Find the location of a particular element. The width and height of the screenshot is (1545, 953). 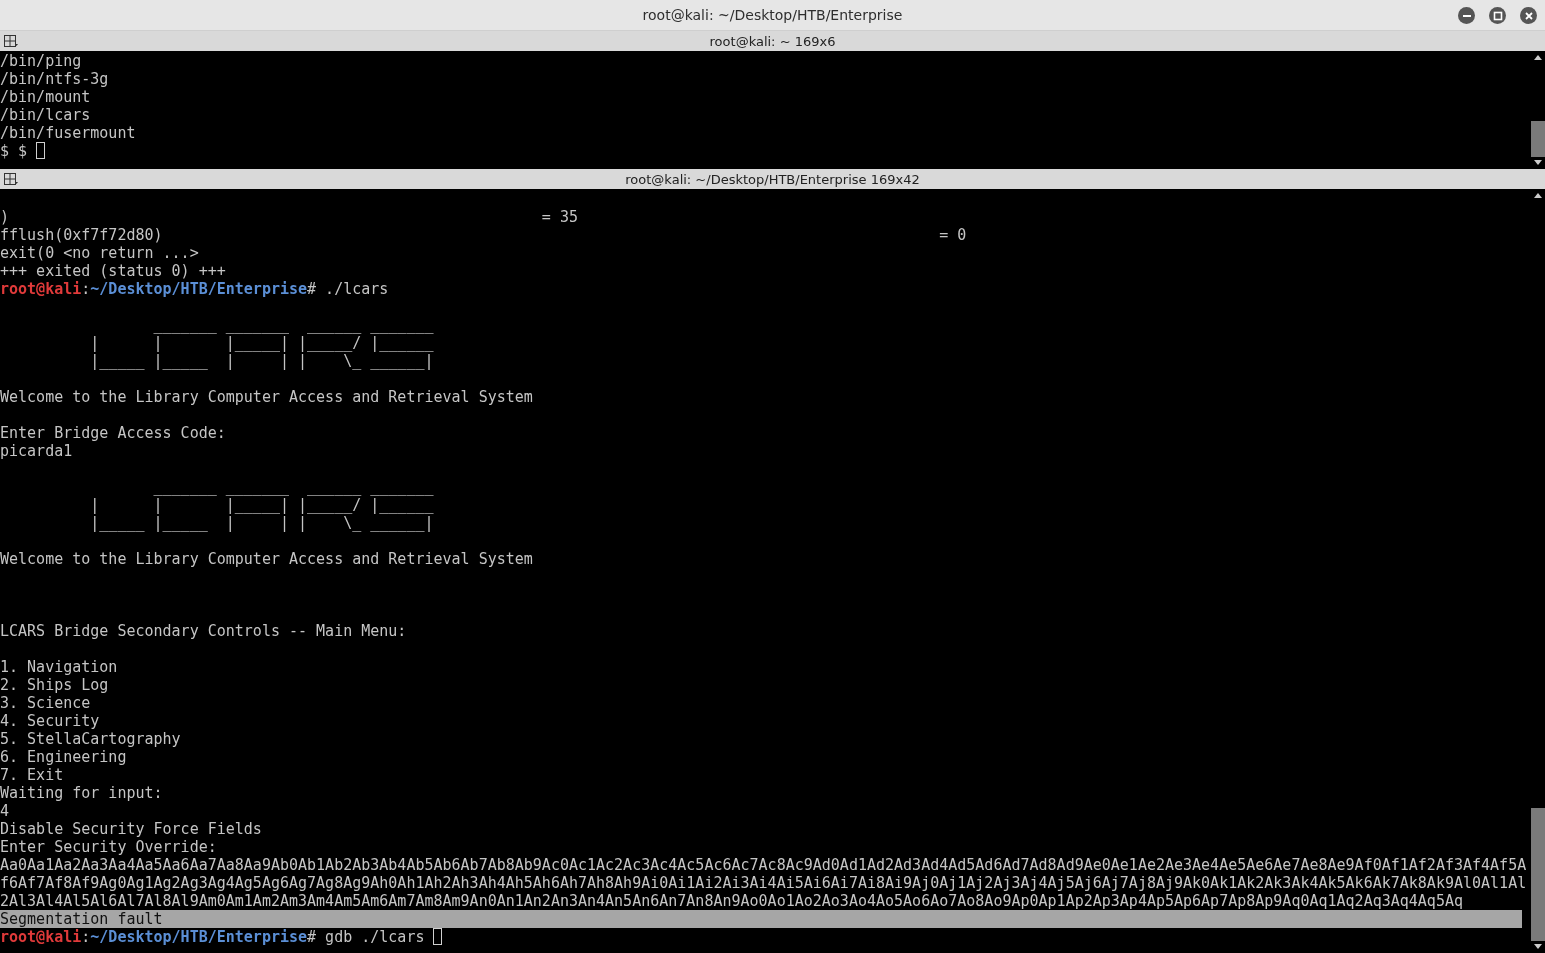

terminal-line: 7. Exit is located at coordinates (32, 775).